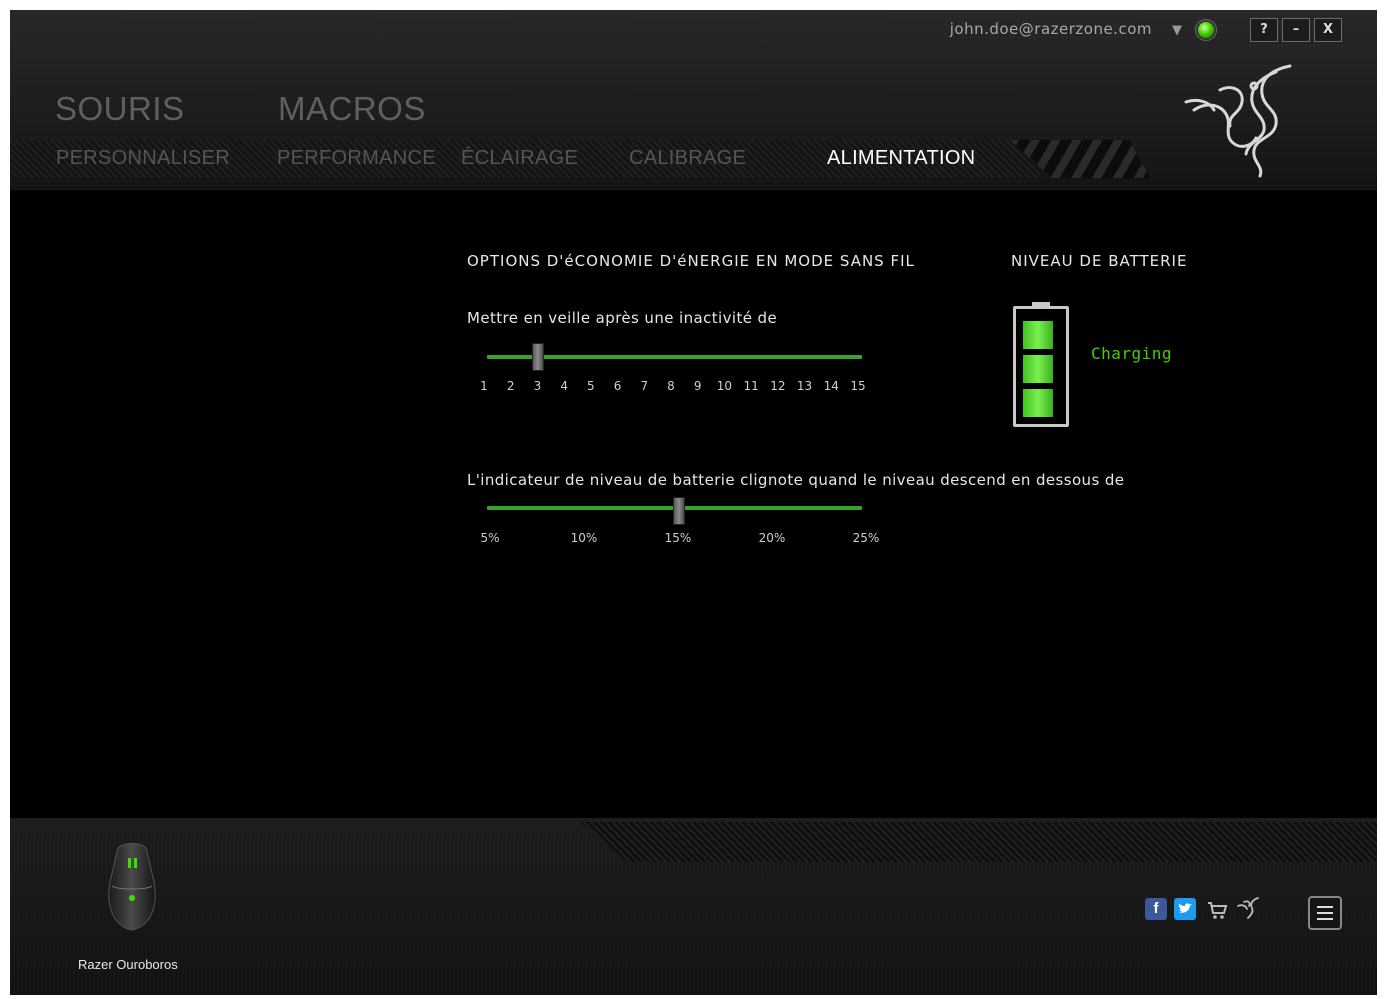 This screenshot has width=1387, height=999. Describe the element at coordinates (1206, 30) in the screenshot. I see `online-status-icon` at that location.